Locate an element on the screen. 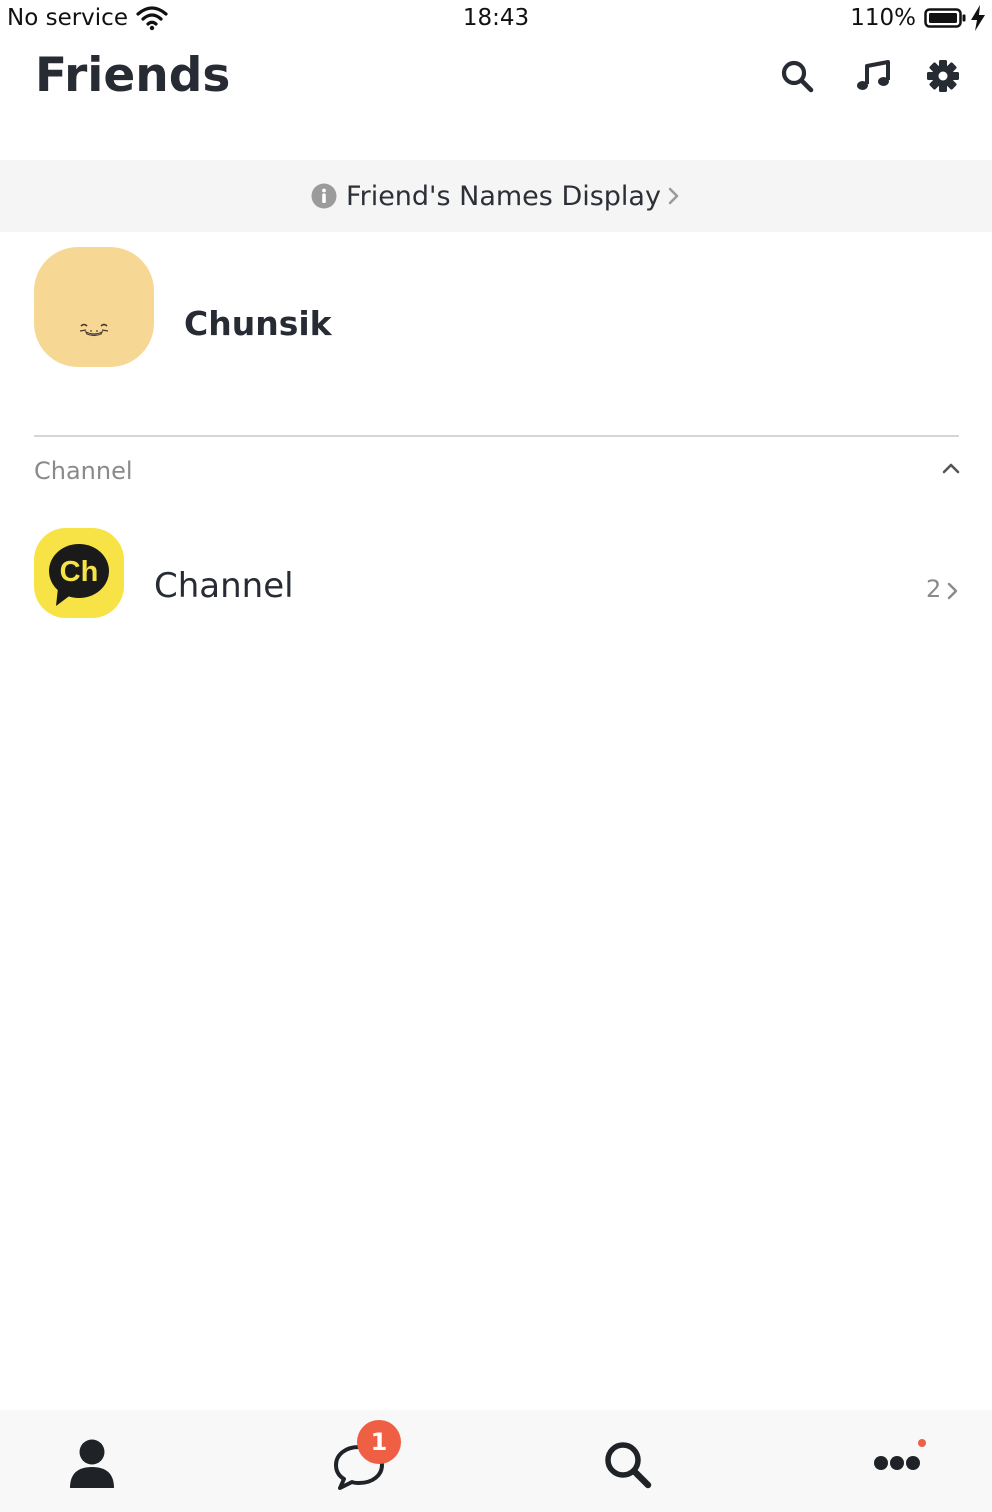  unread-badge: 1 is located at coordinates (379, 1442).